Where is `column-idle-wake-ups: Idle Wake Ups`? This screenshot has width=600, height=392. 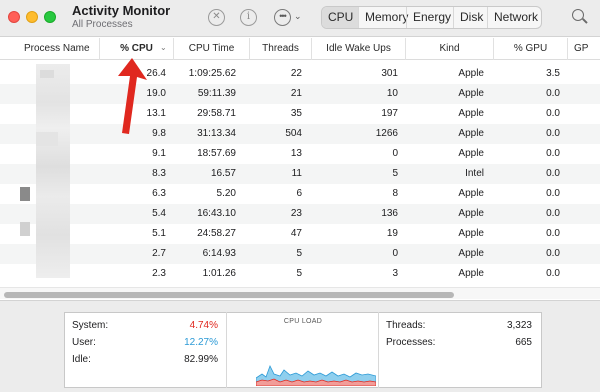
column-idle-wake-ups: Idle Wake Ups is located at coordinates (359, 49).